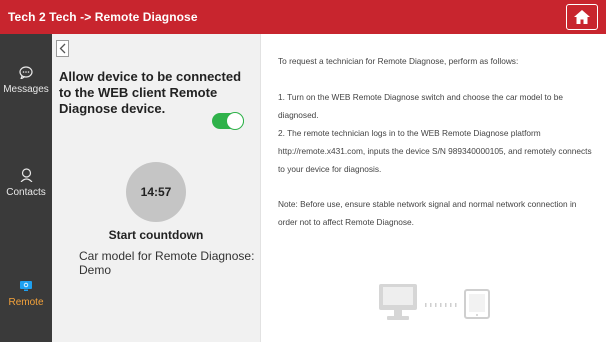  What do you see at coordinates (26, 302) in the screenshot?
I see `sidebar-item-label: Remote` at bounding box center [26, 302].